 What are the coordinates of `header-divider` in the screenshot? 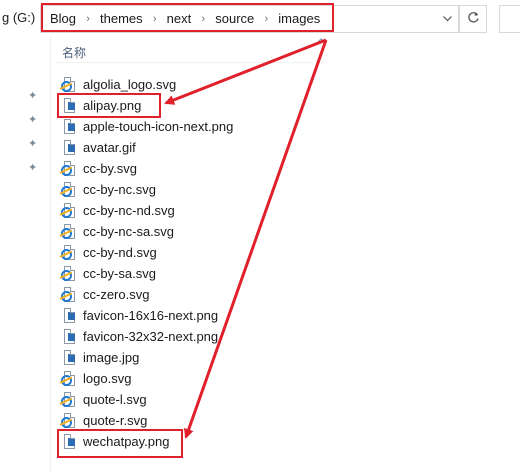 It's located at (190, 62).